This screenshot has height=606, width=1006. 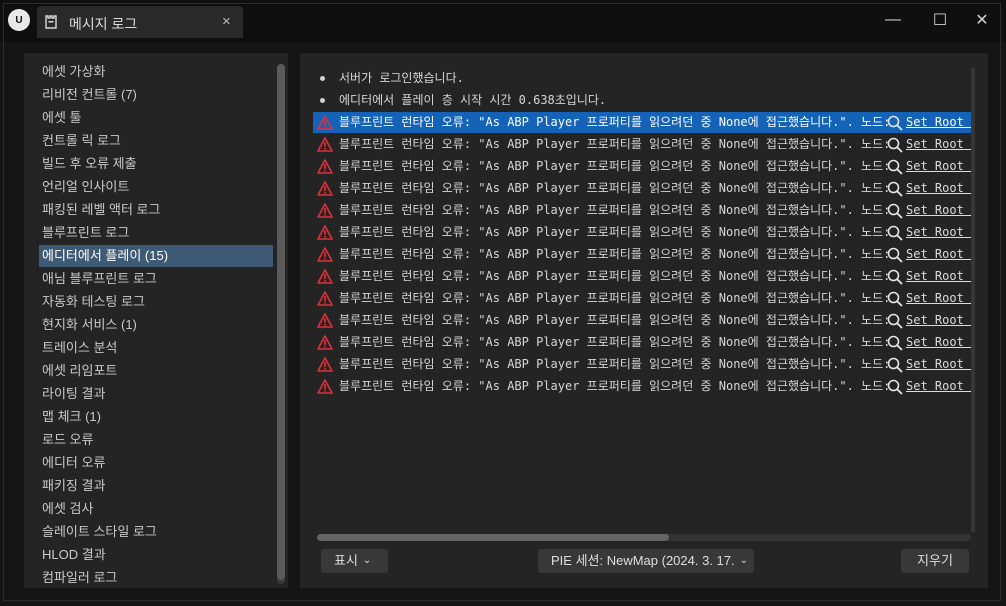 I want to click on minimize-button: —, so click(x=893, y=20).